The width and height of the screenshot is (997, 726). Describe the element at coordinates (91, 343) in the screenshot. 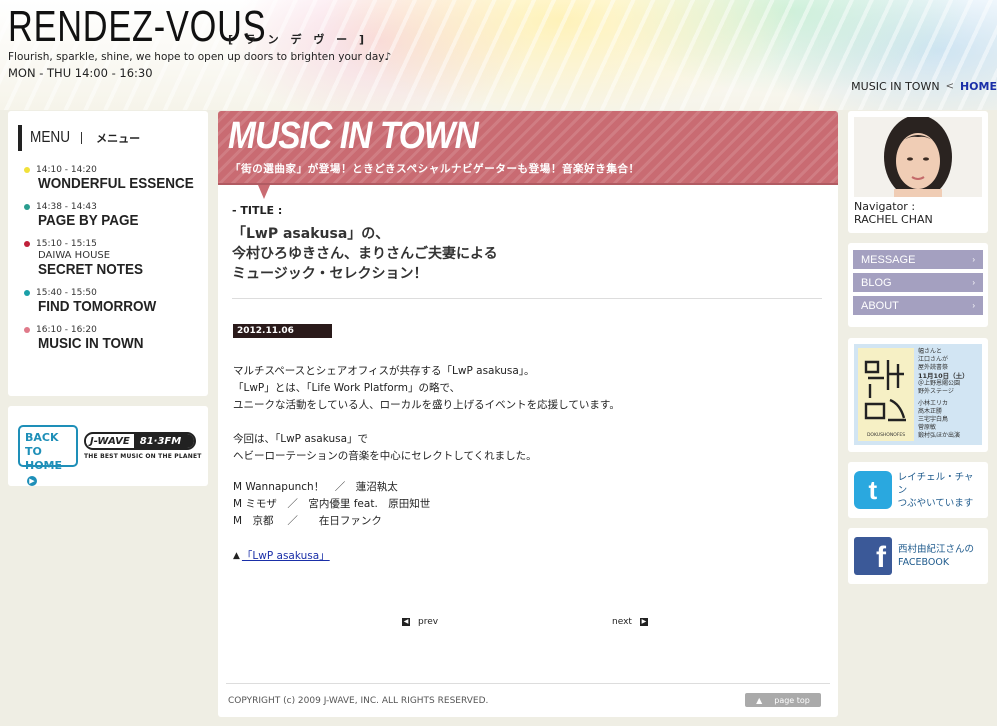

I see `menu-item-name: MUSIC IN TOWN` at that location.